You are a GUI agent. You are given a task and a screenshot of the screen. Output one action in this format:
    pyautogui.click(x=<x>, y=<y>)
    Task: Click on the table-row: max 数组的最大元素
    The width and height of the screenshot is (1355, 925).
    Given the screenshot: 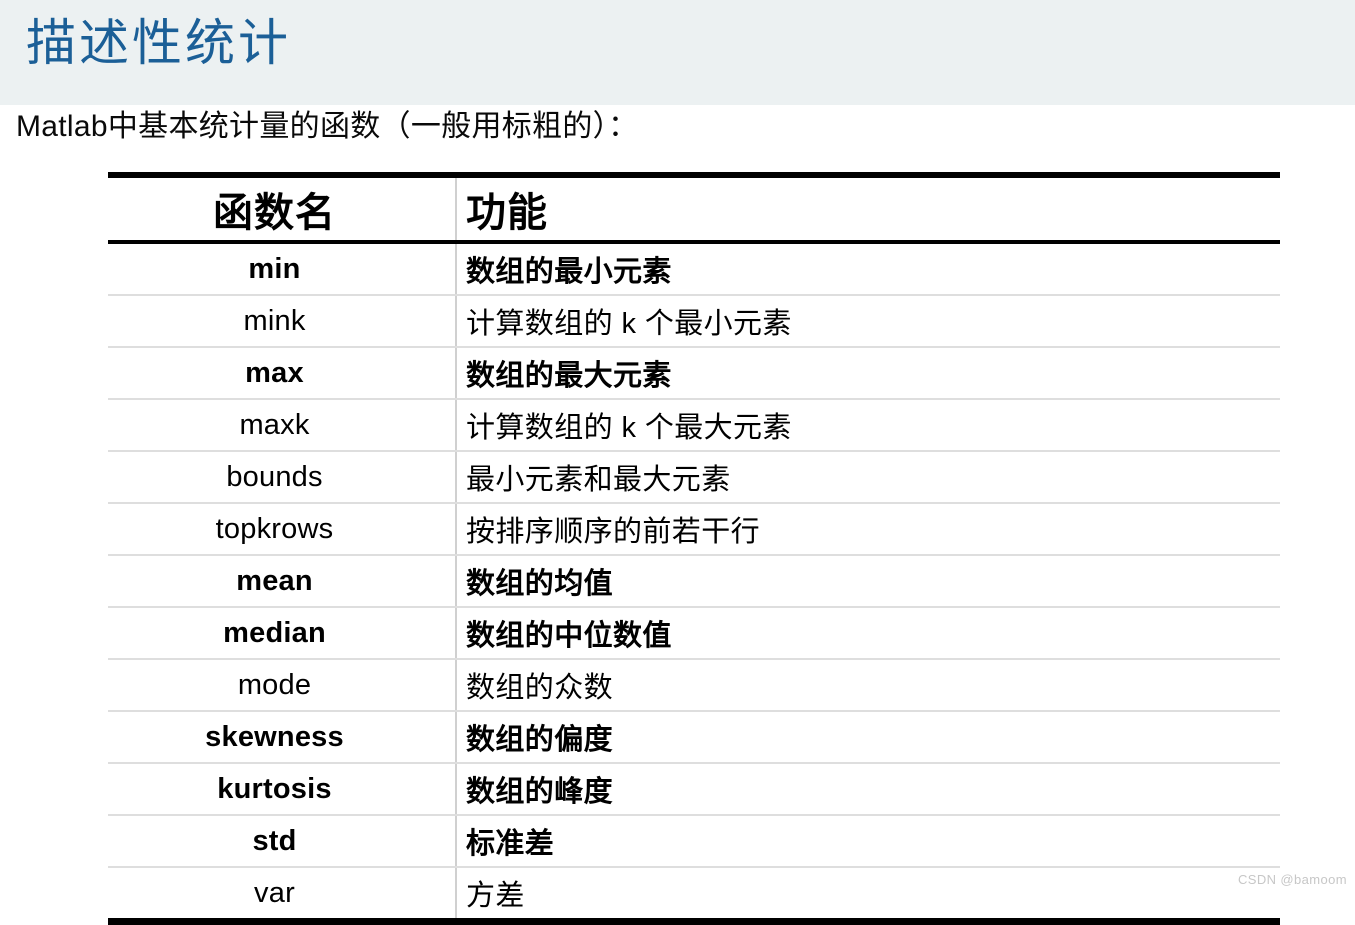 What is the action you would take?
    pyautogui.click(x=694, y=373)
    